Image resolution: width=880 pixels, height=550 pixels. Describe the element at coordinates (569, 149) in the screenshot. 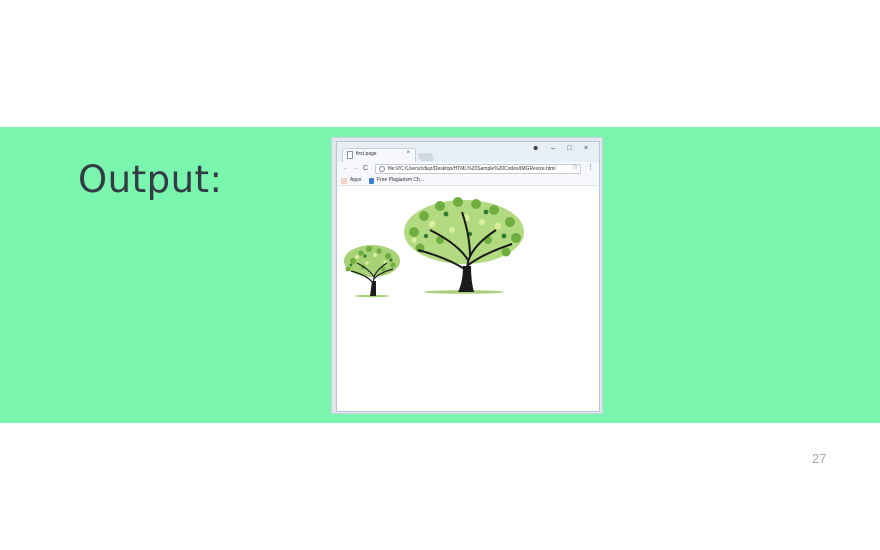

I see `maximize-icon: □` at that location.